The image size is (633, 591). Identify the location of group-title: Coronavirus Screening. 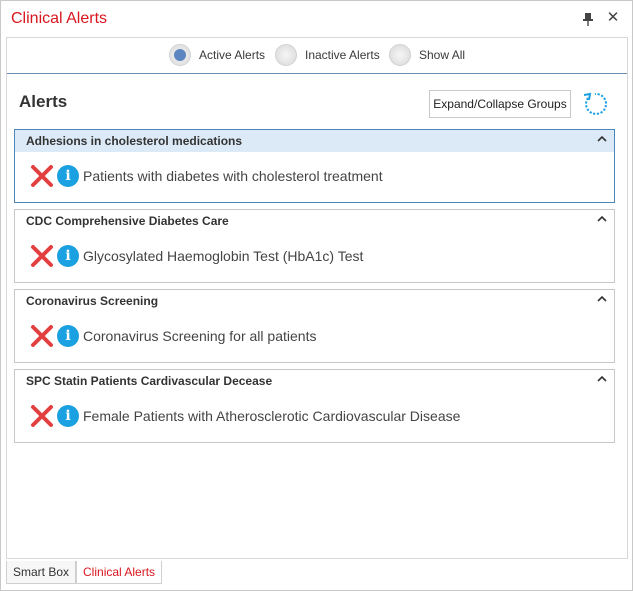
(92, 301).